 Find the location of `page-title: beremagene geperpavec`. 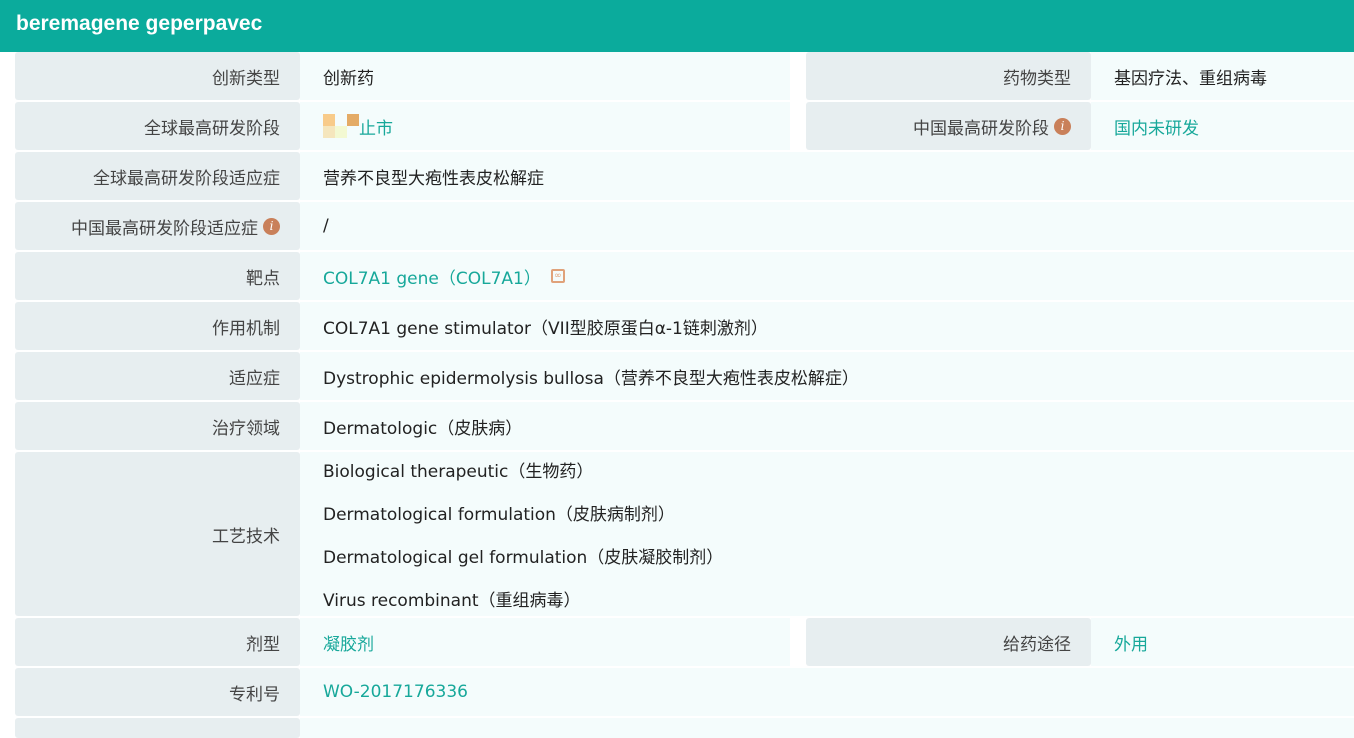

page-title: beremagene geperpavec is located at coordinates (677, 26).